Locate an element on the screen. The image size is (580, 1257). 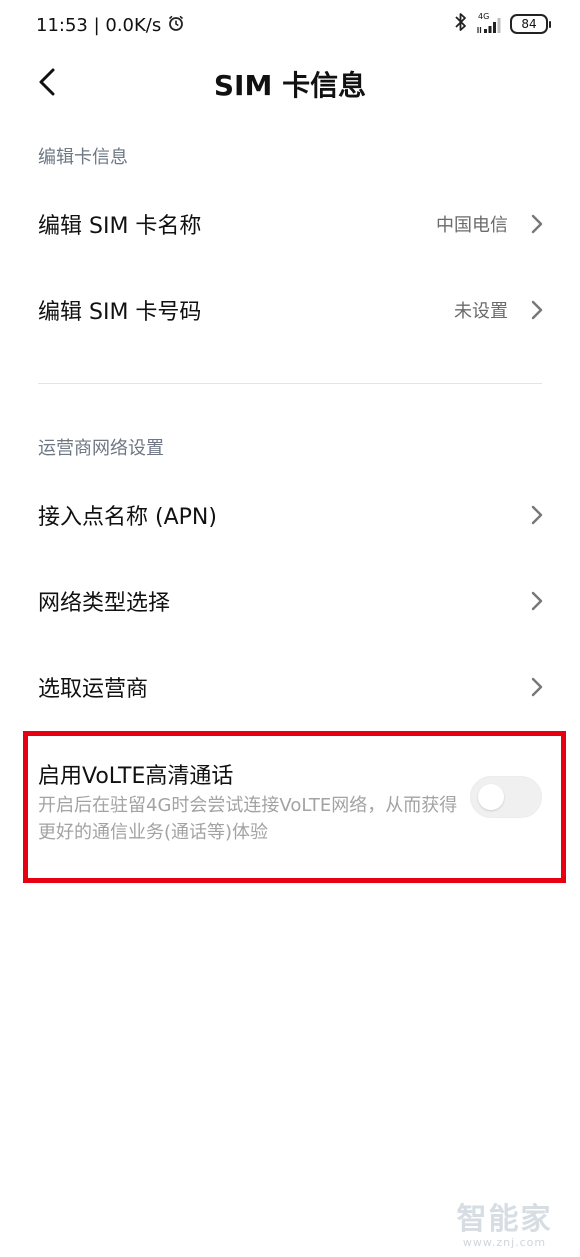
status-time-speed: 11:53 | 0.0K/s is located at coordinates (99, 25).